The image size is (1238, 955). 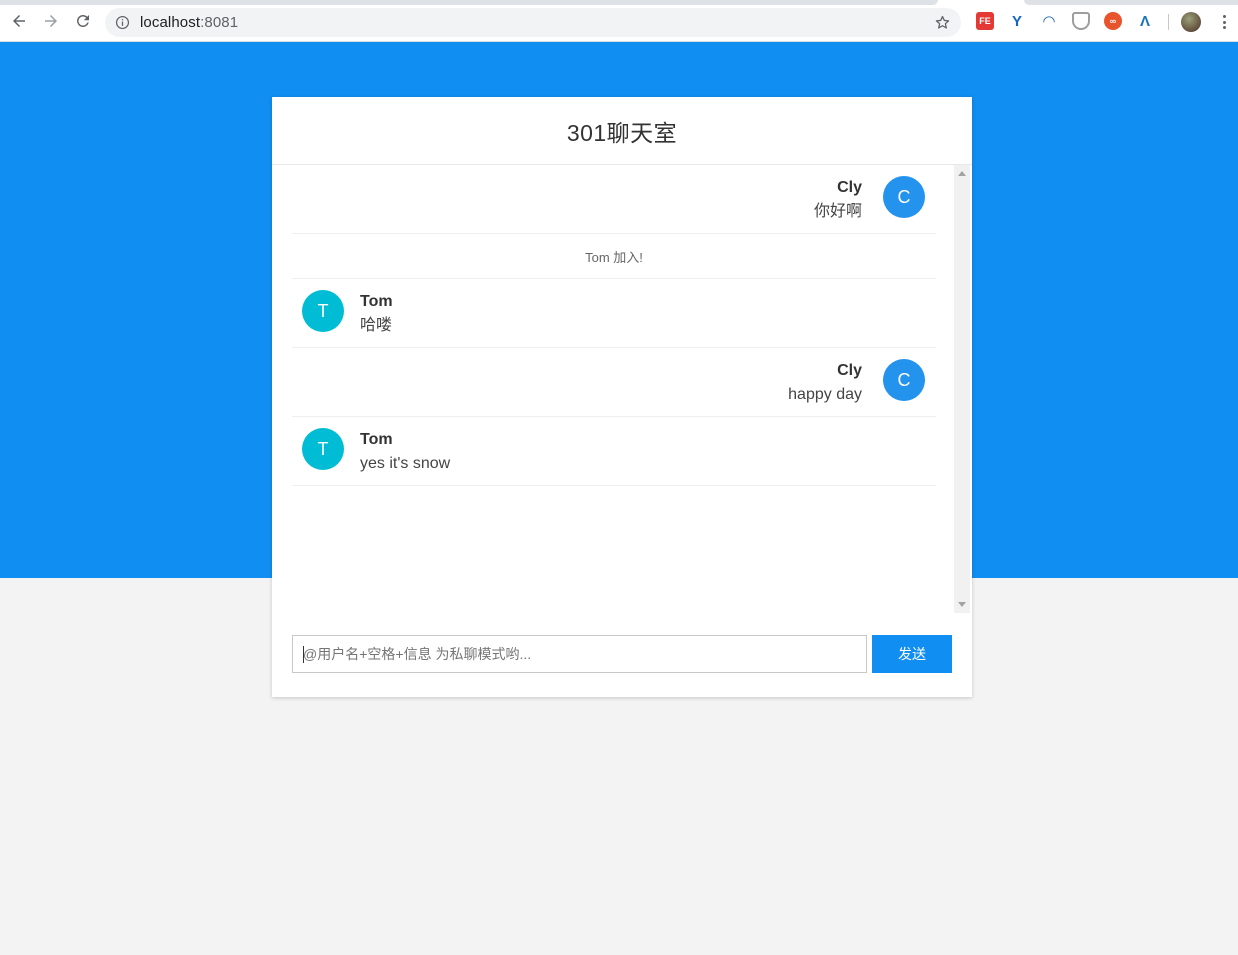 I want to click on swirl-icon: ◠, so click(x=1049, y=21).